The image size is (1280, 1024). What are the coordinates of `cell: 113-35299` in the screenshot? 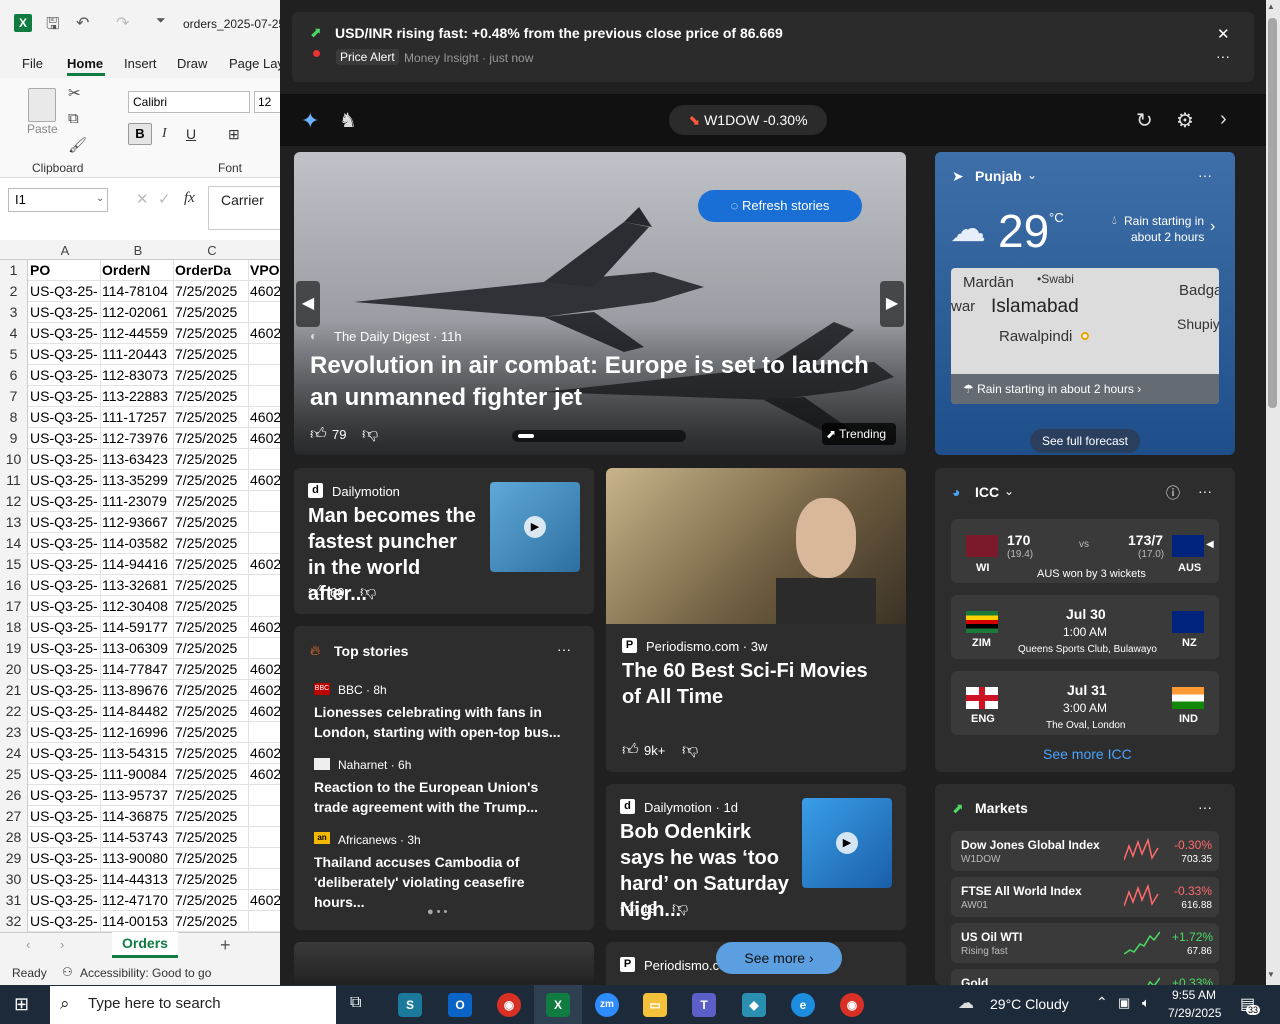 It's located at (138, 480).